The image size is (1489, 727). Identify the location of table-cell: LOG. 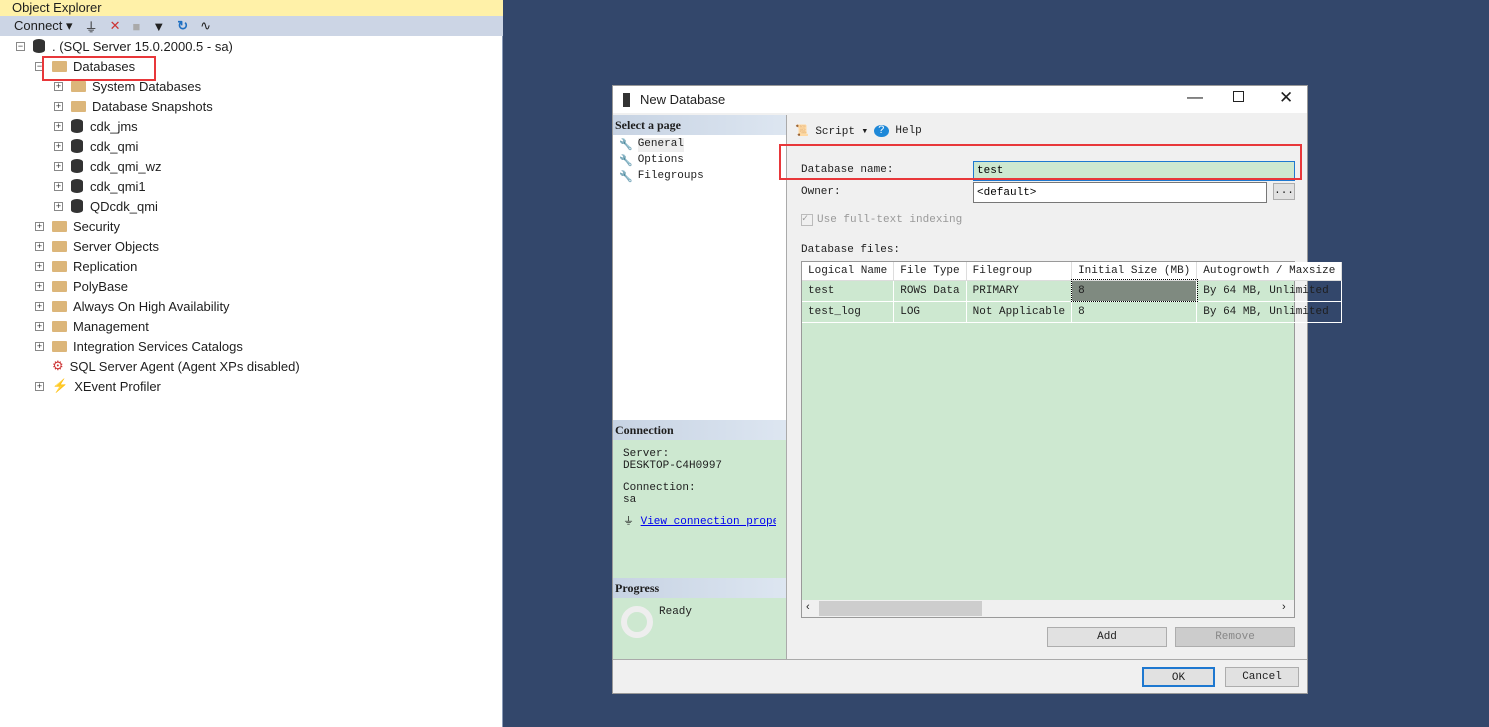
(930, 312).